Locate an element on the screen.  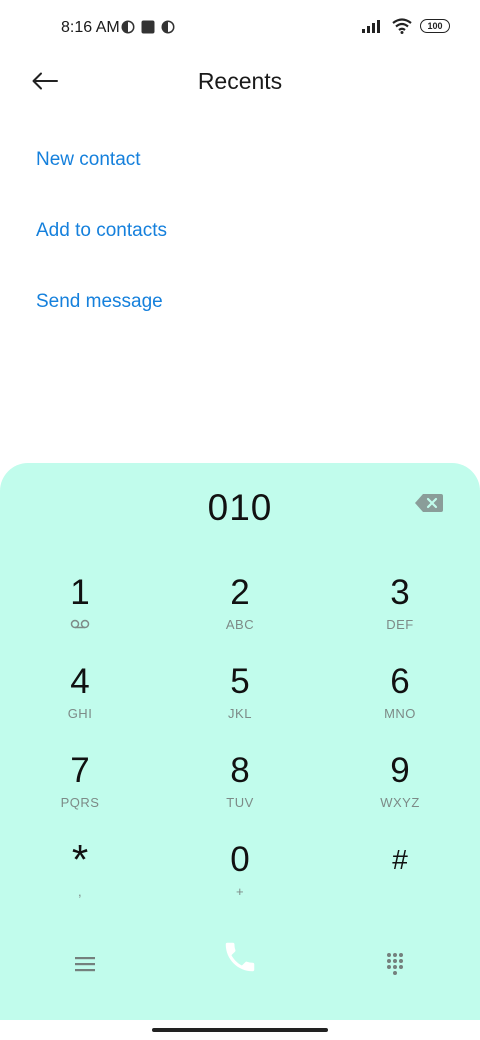
status-notification-icons is located at coordinates (148, 27).